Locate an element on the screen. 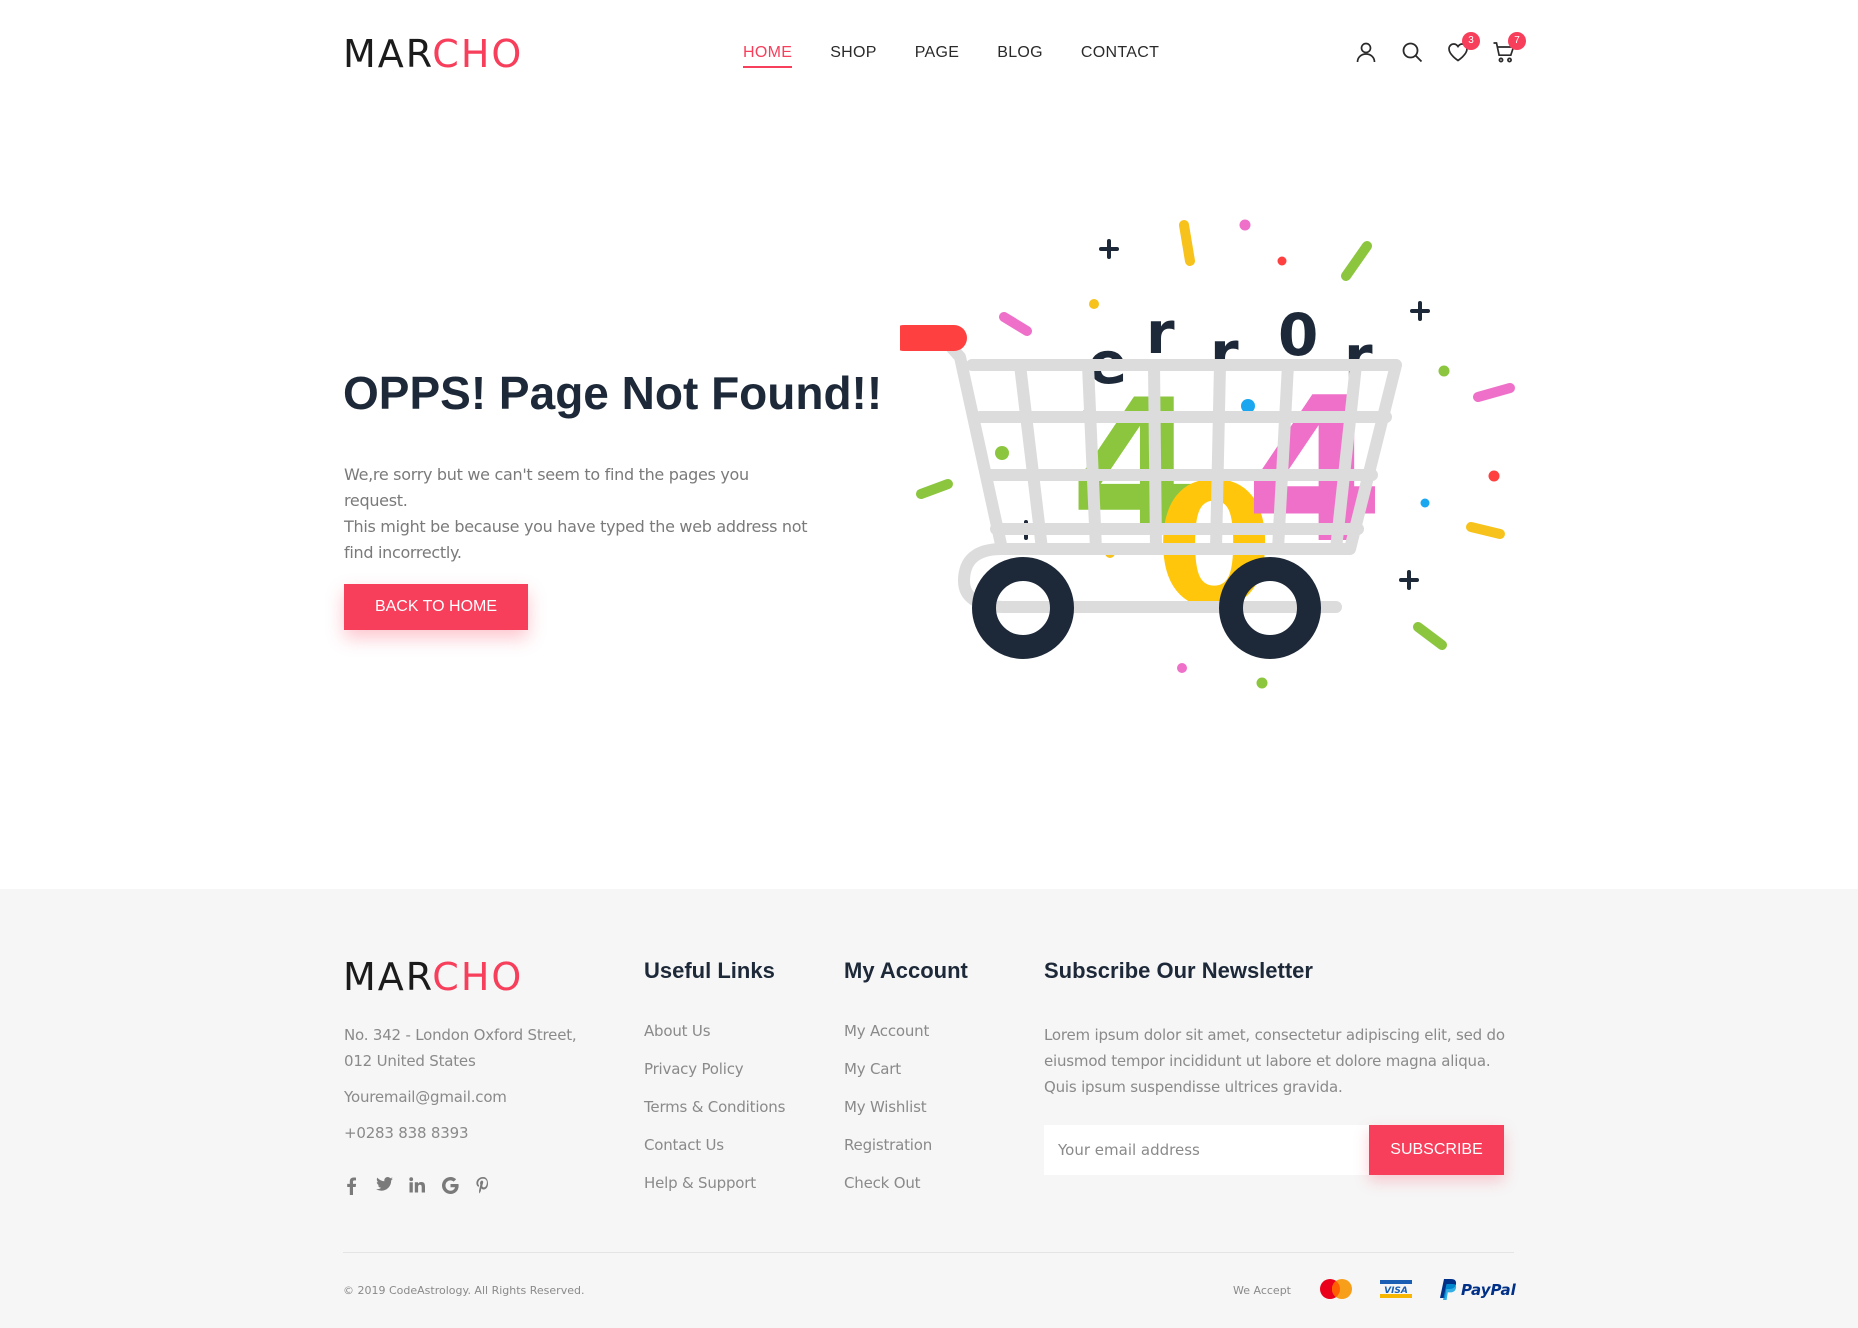 This screenshot has width=1858, height=1328. nav-shop: SHOP is located at coordinates (853, 56).